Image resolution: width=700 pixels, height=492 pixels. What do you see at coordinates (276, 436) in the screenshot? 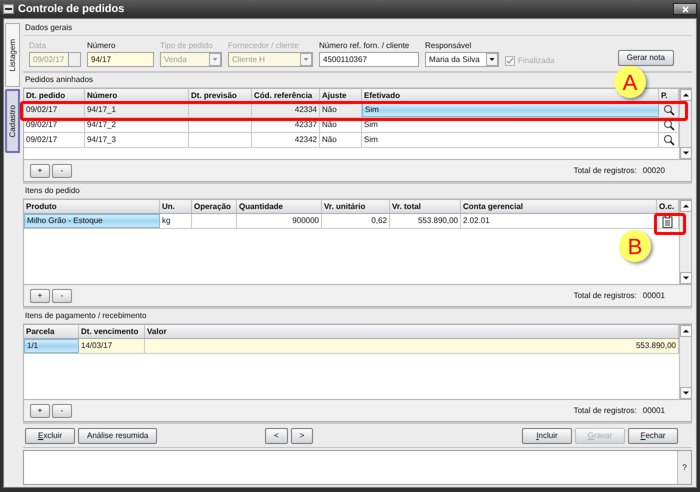
I see `action-button: <` at bounding box center [276, 436].